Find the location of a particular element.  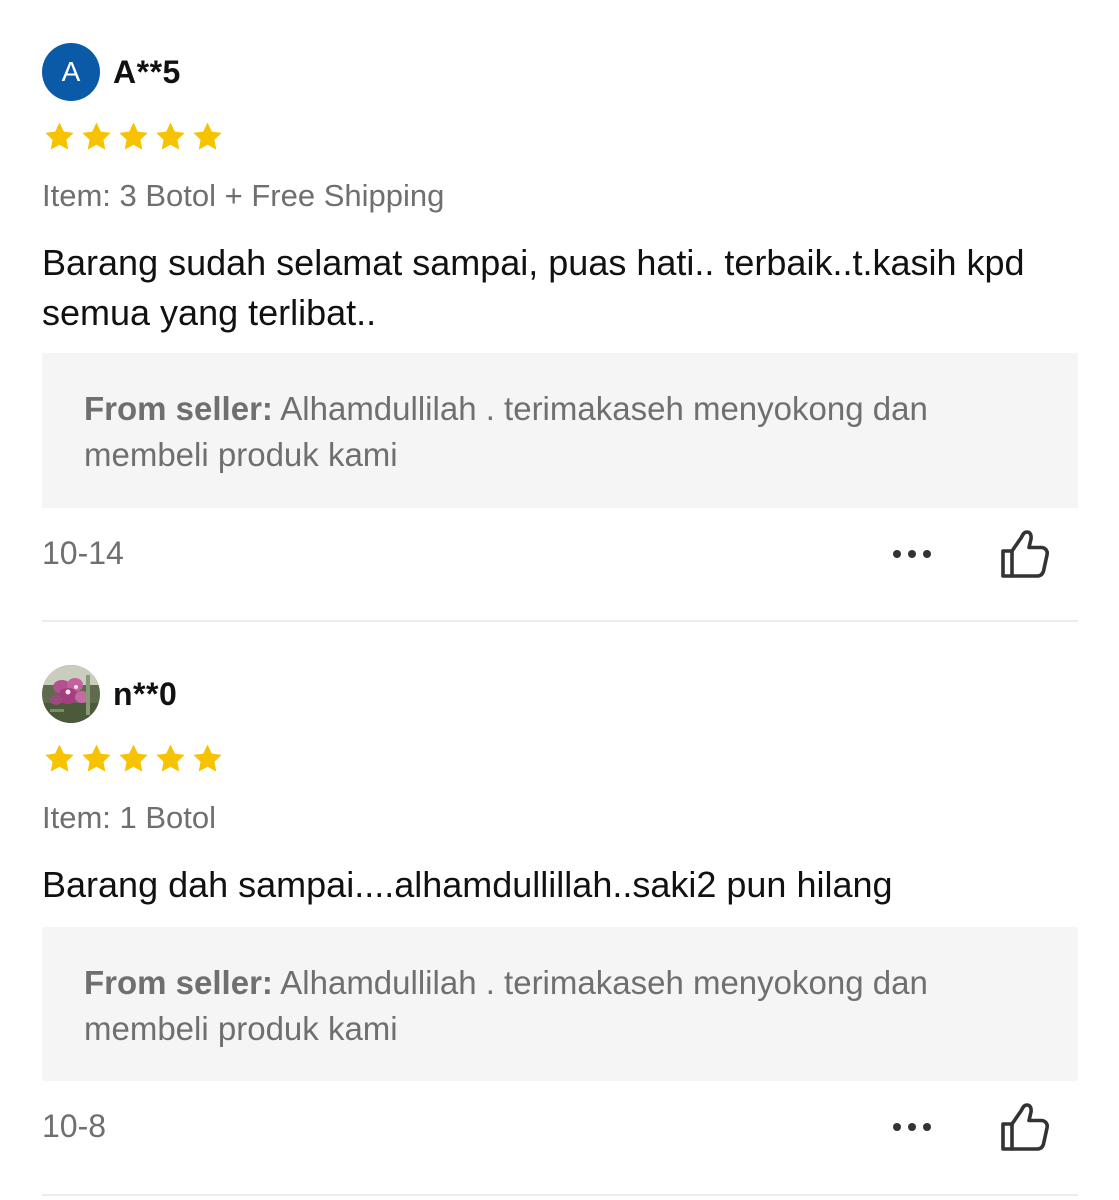

review-divider is located at coordinates (560, 1195).